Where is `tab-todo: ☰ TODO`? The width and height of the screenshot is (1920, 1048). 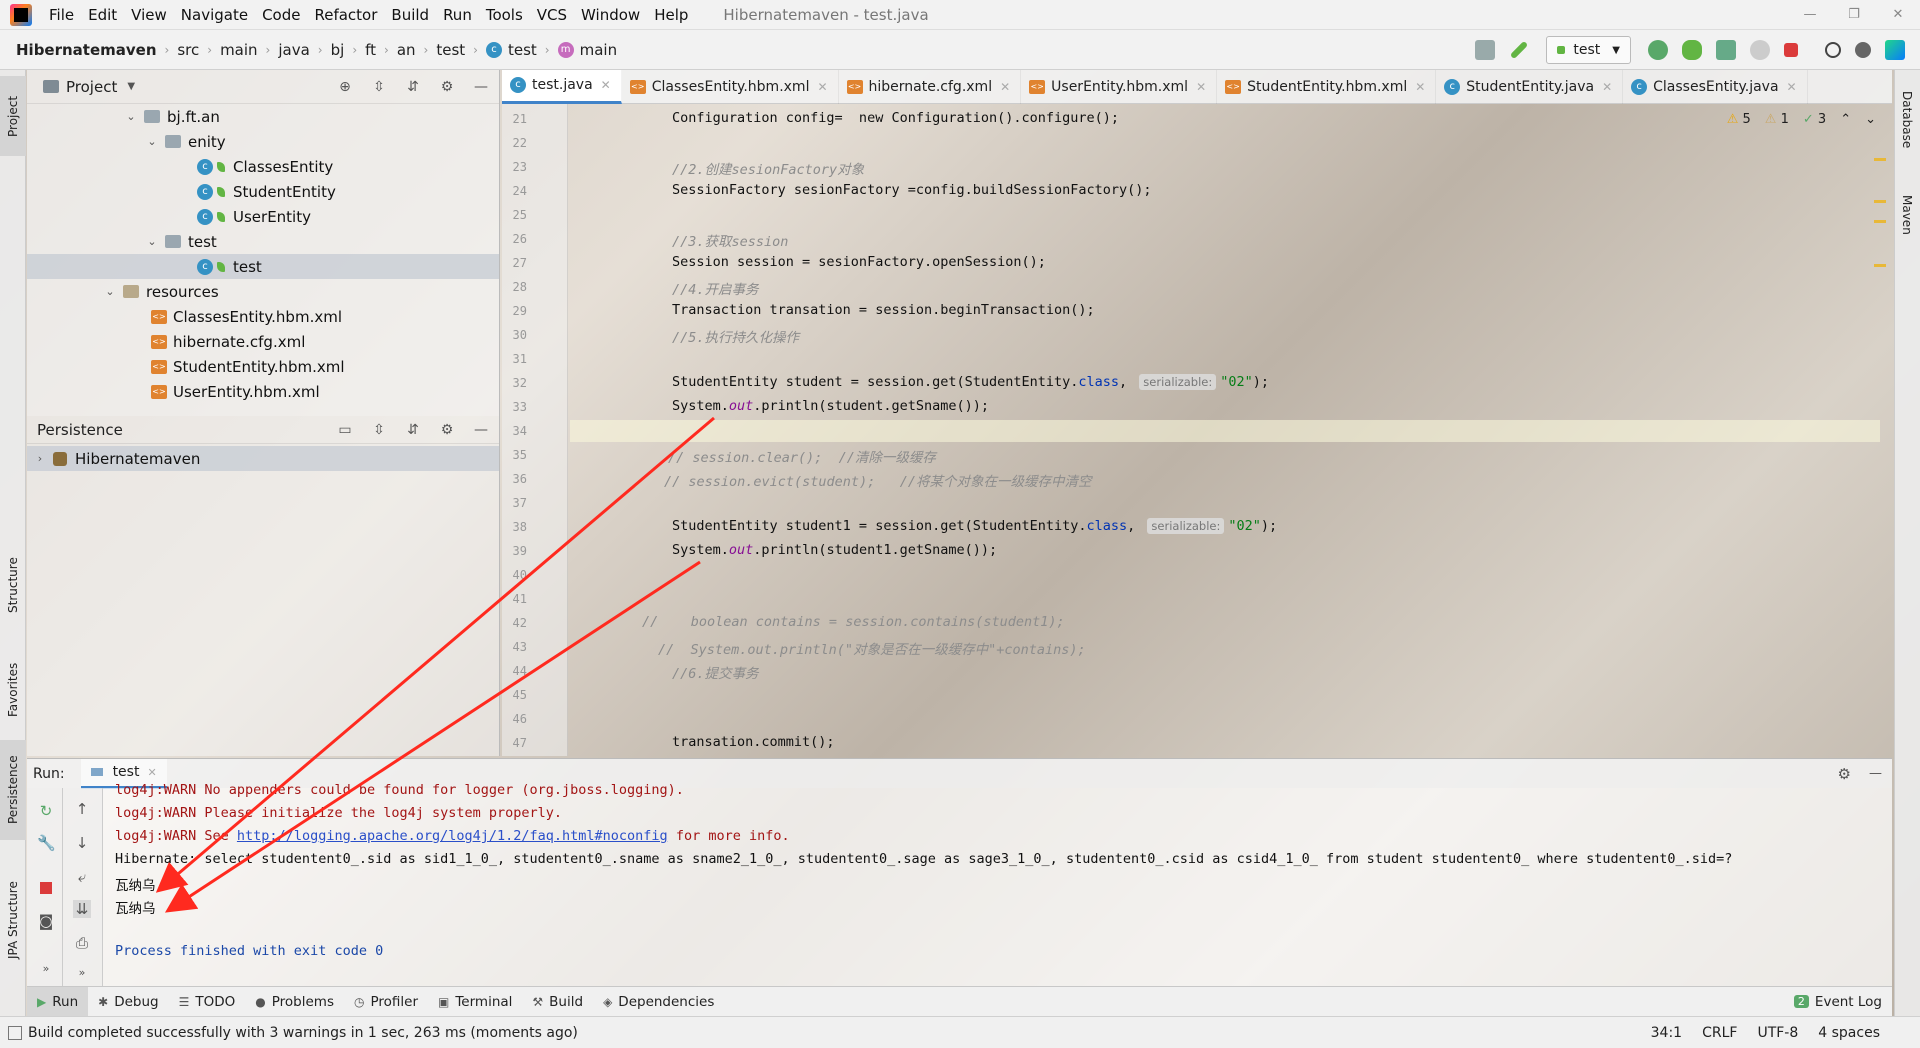 tab-todo: ☰ TODO is located at coordinates (207, 1002).